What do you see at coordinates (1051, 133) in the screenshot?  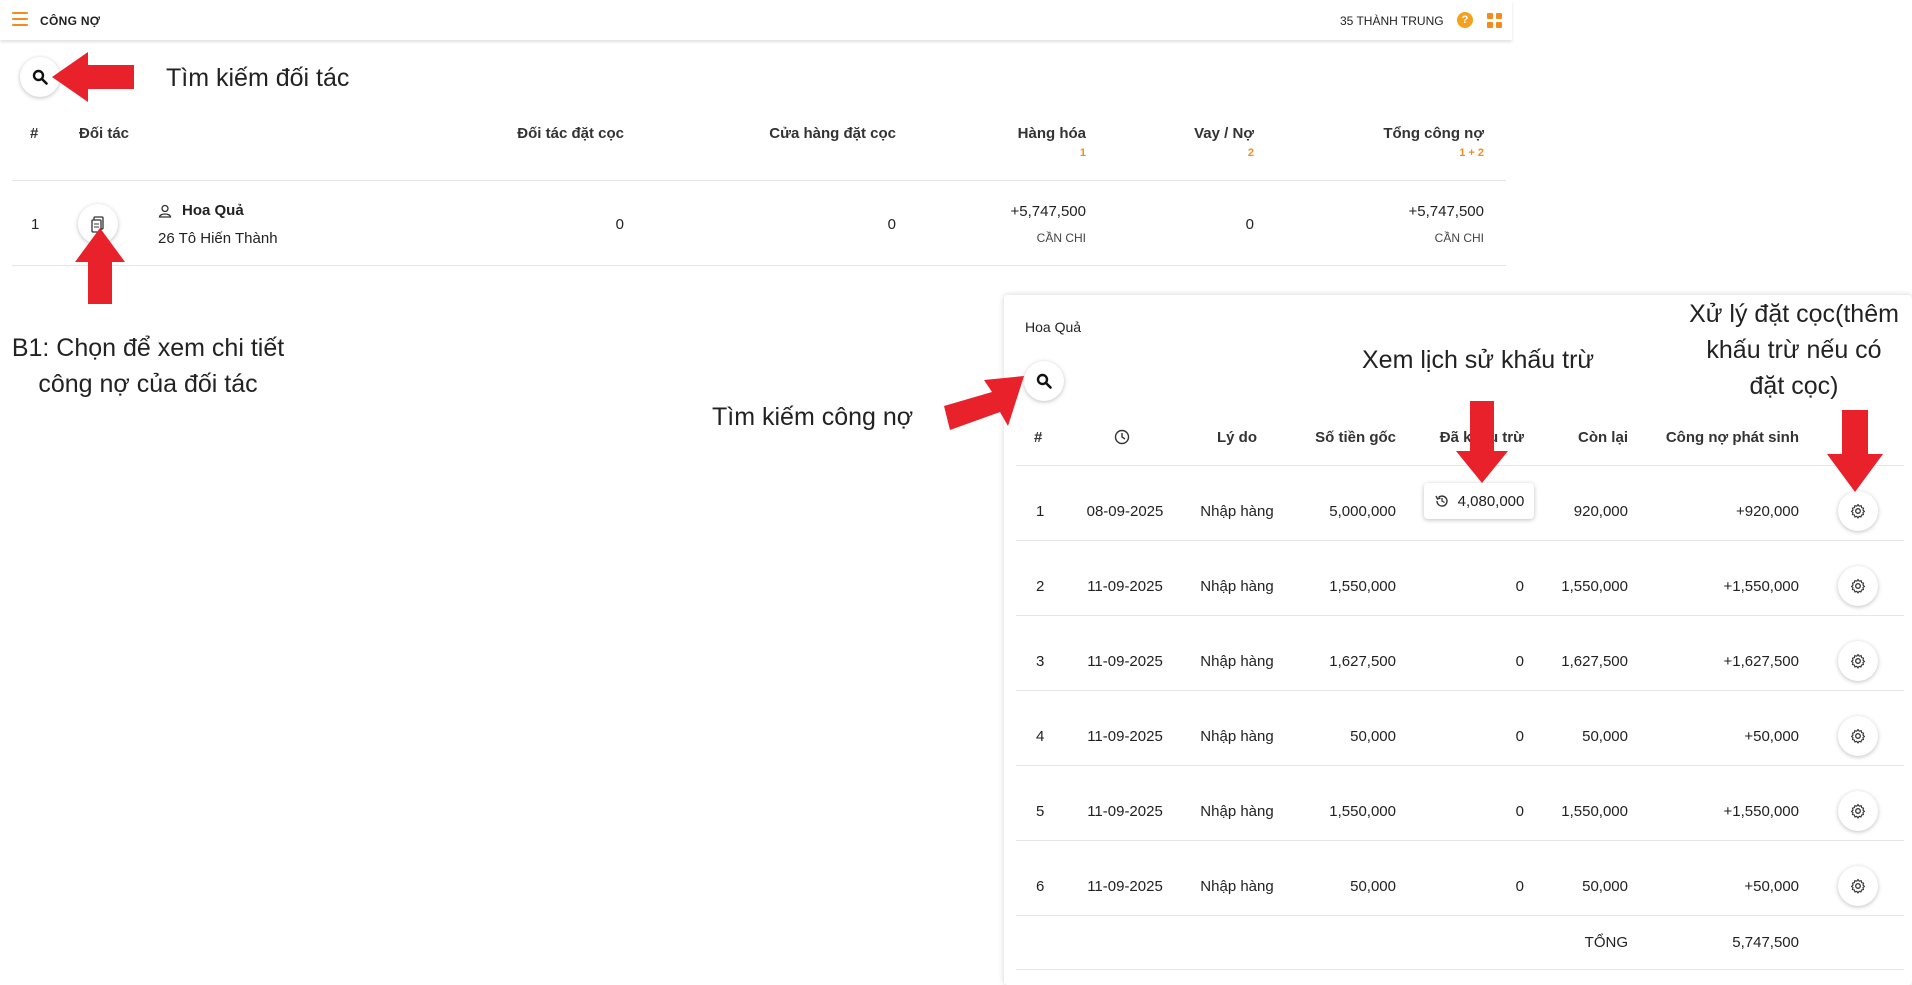 I see `col-goods: Hàng hóa` at bounding box center [1051, 133].